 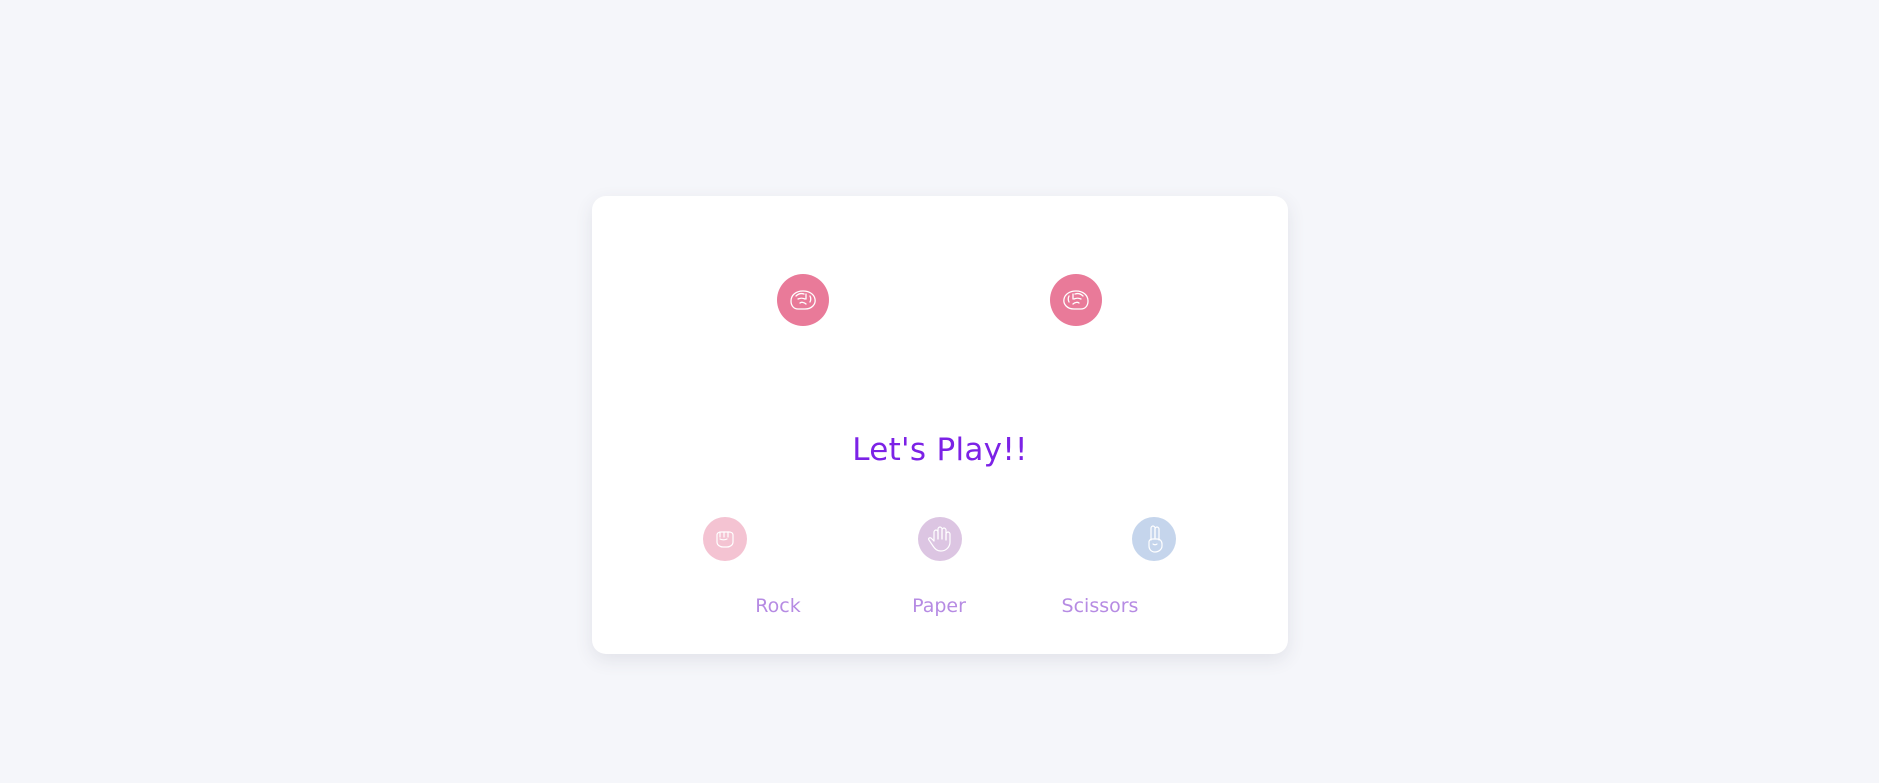 What do you see at coordinates (940, 539) in the screenshot?
I see `paper-choice-icon` at bounding box center [940, 539].